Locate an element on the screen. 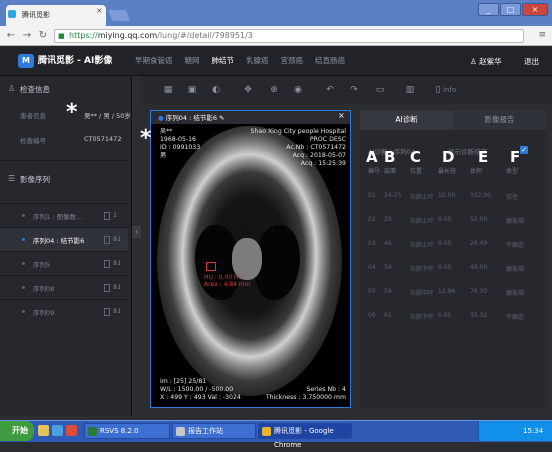  series-layout-icon: ▣ is located at coordinates (192, 90).